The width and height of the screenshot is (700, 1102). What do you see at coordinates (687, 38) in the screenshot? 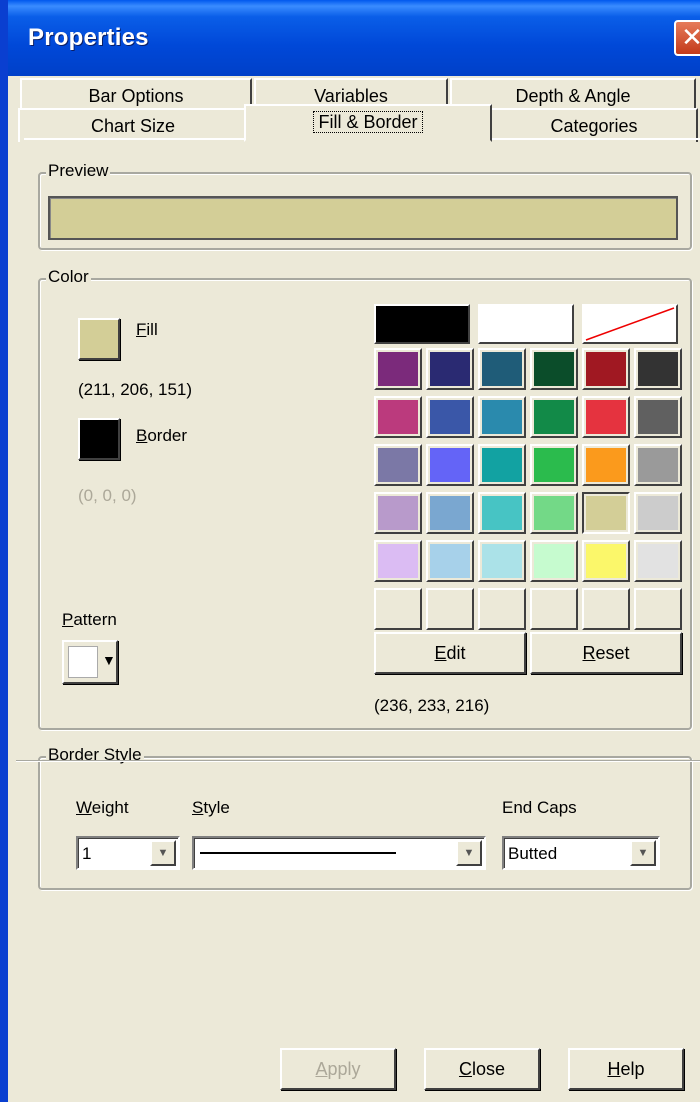
I see `close-window-button: ✕` at bounding box center [687, 38].